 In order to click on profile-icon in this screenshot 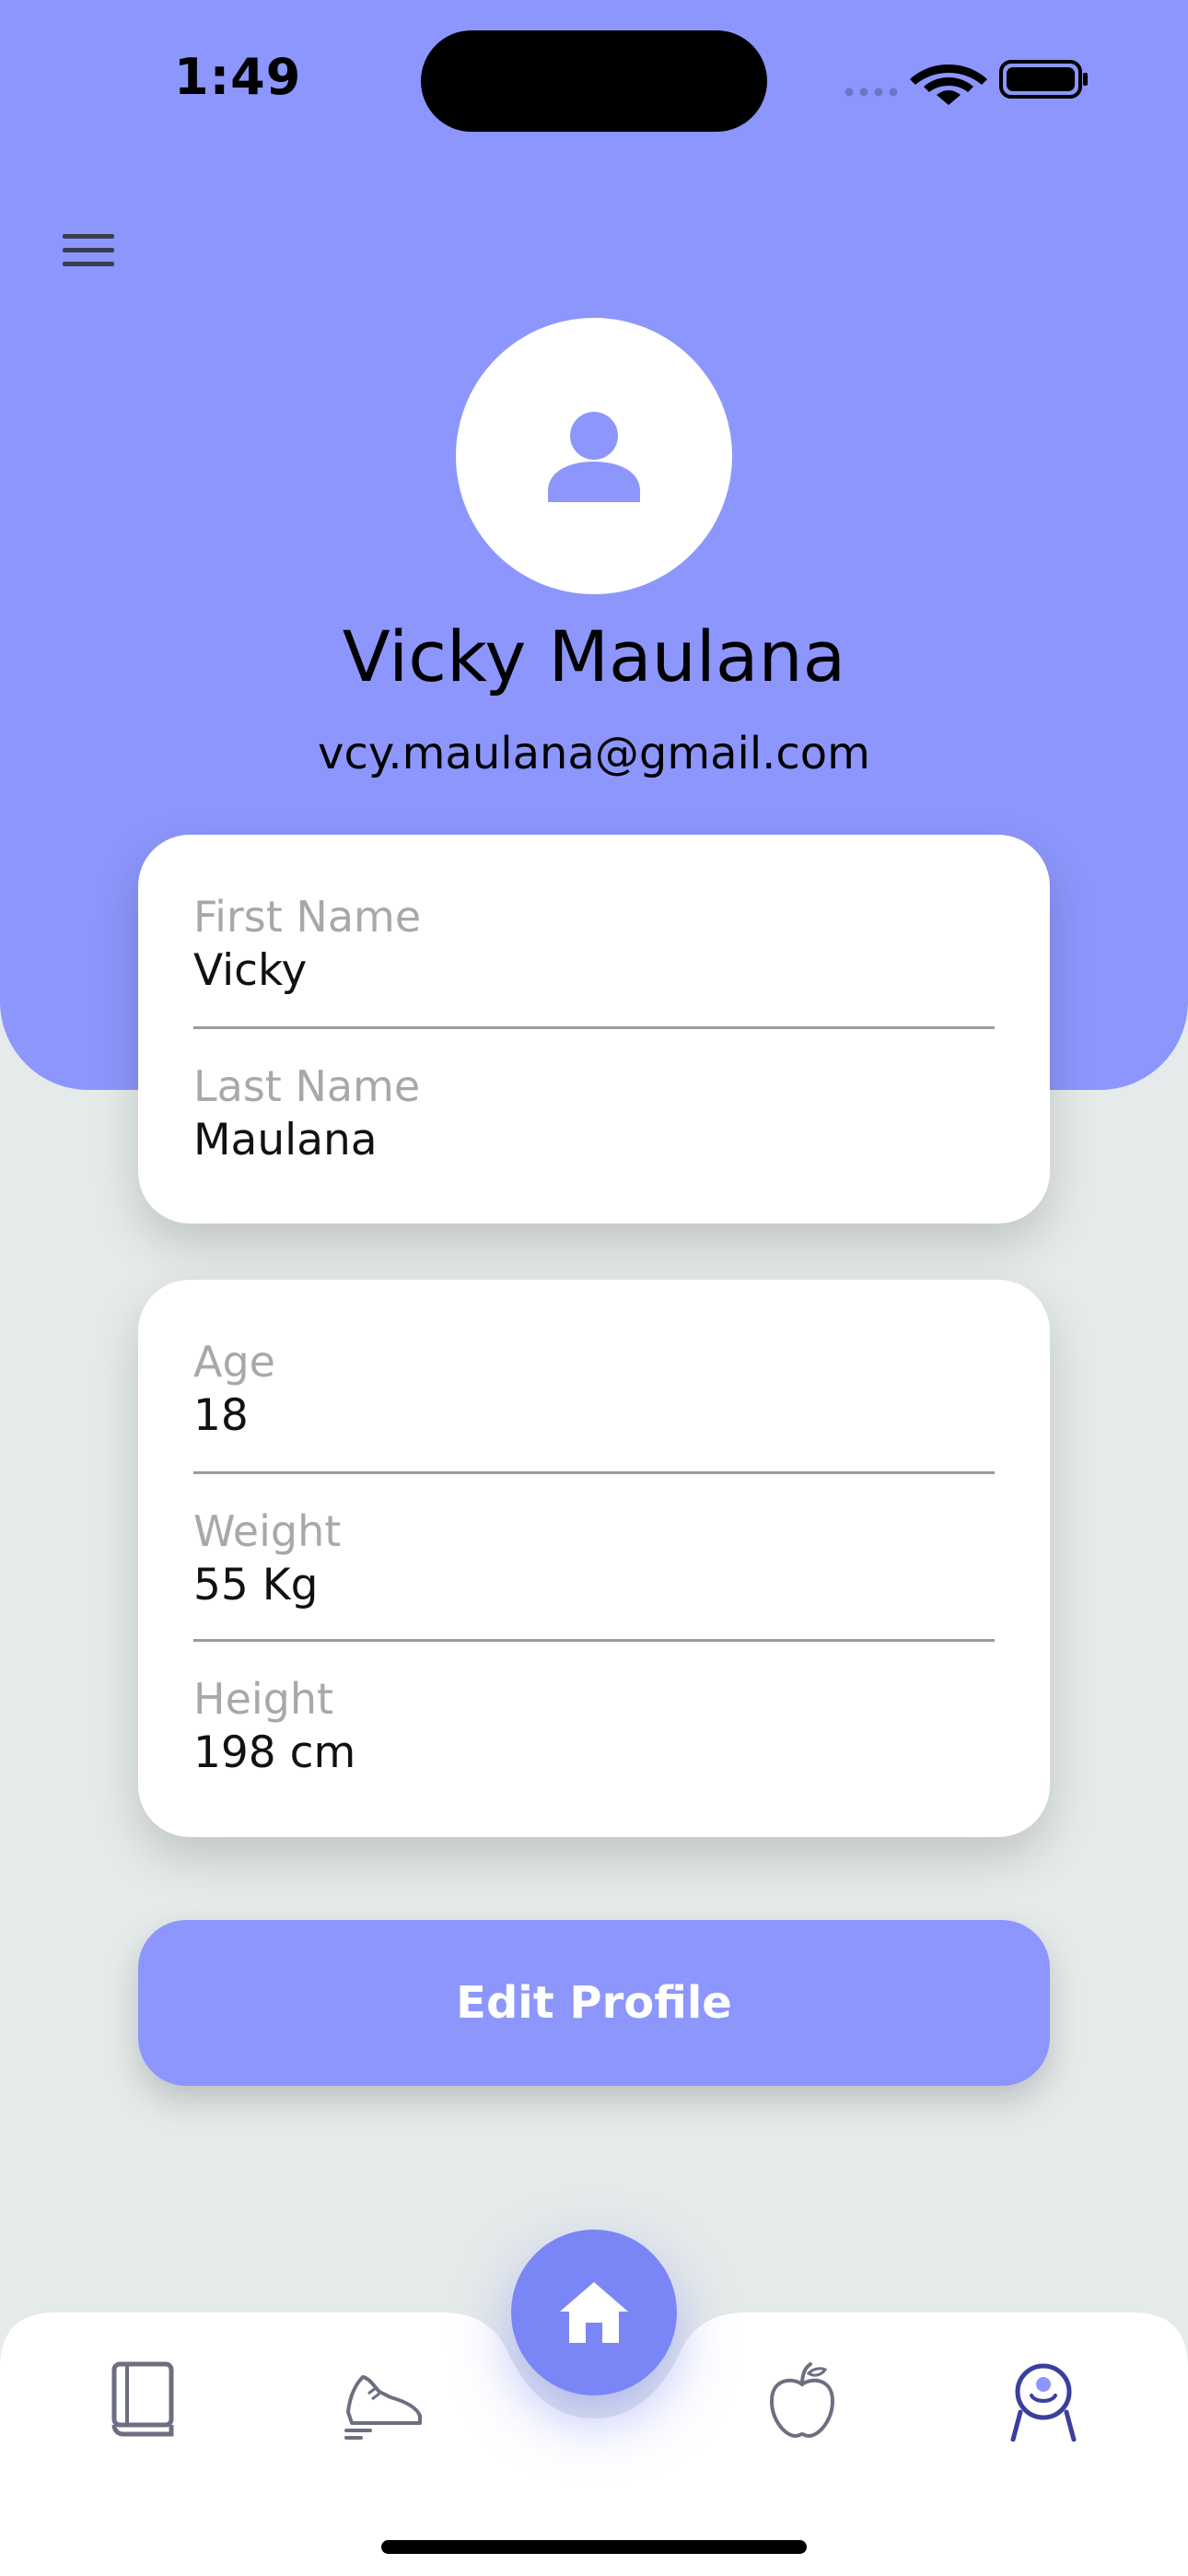, I will do `click(1043, 2402)`.